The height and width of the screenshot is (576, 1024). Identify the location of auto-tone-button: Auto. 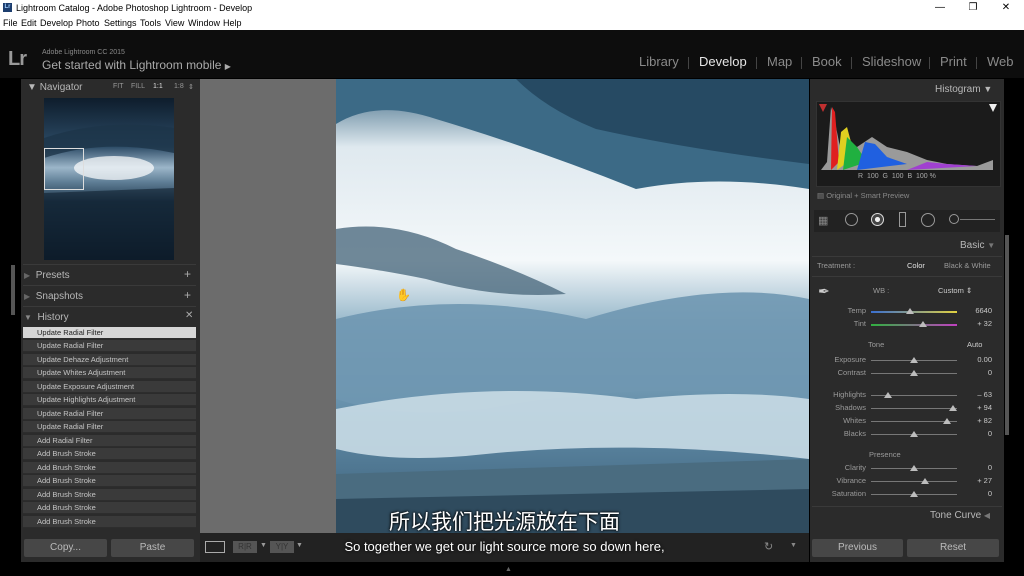
(974, 344).